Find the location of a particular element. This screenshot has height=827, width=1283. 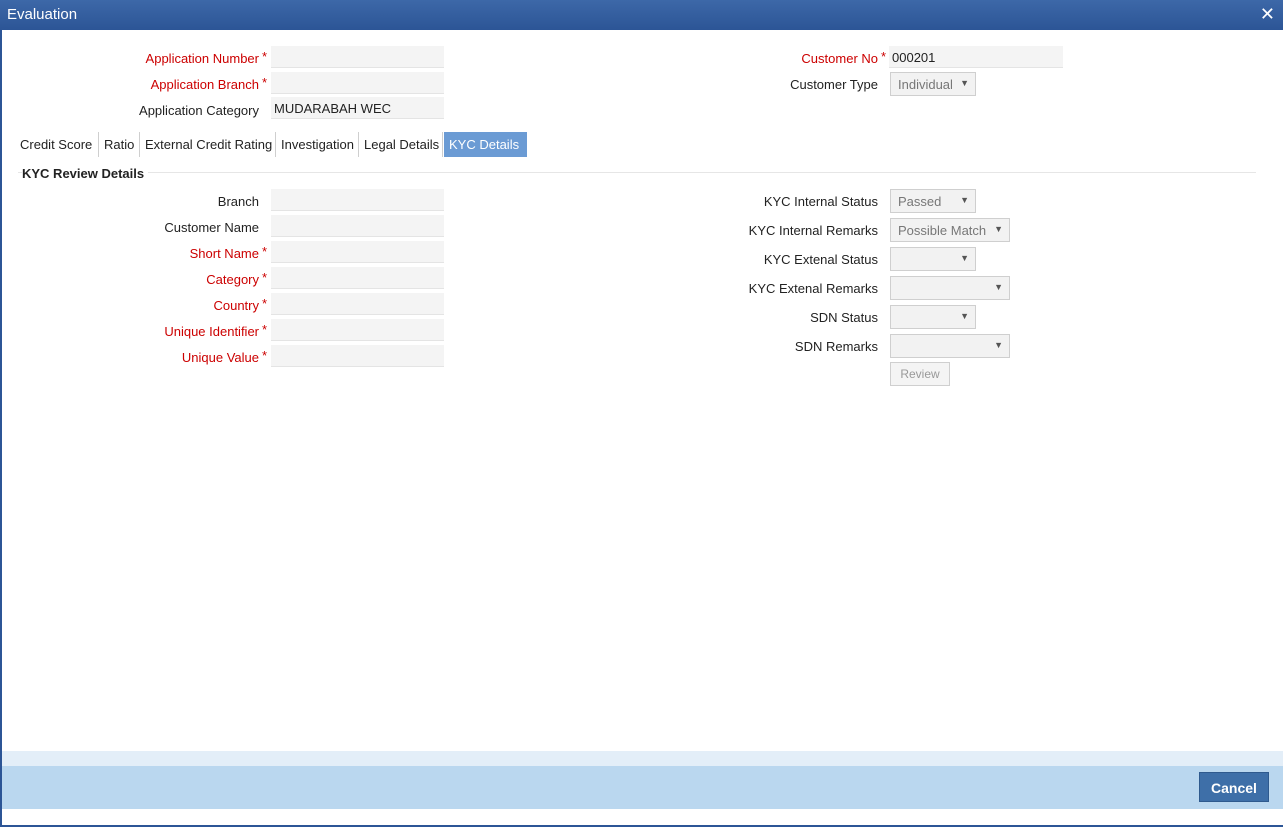

customer-name-label: Customer Name is located at coordinates (211, 227).